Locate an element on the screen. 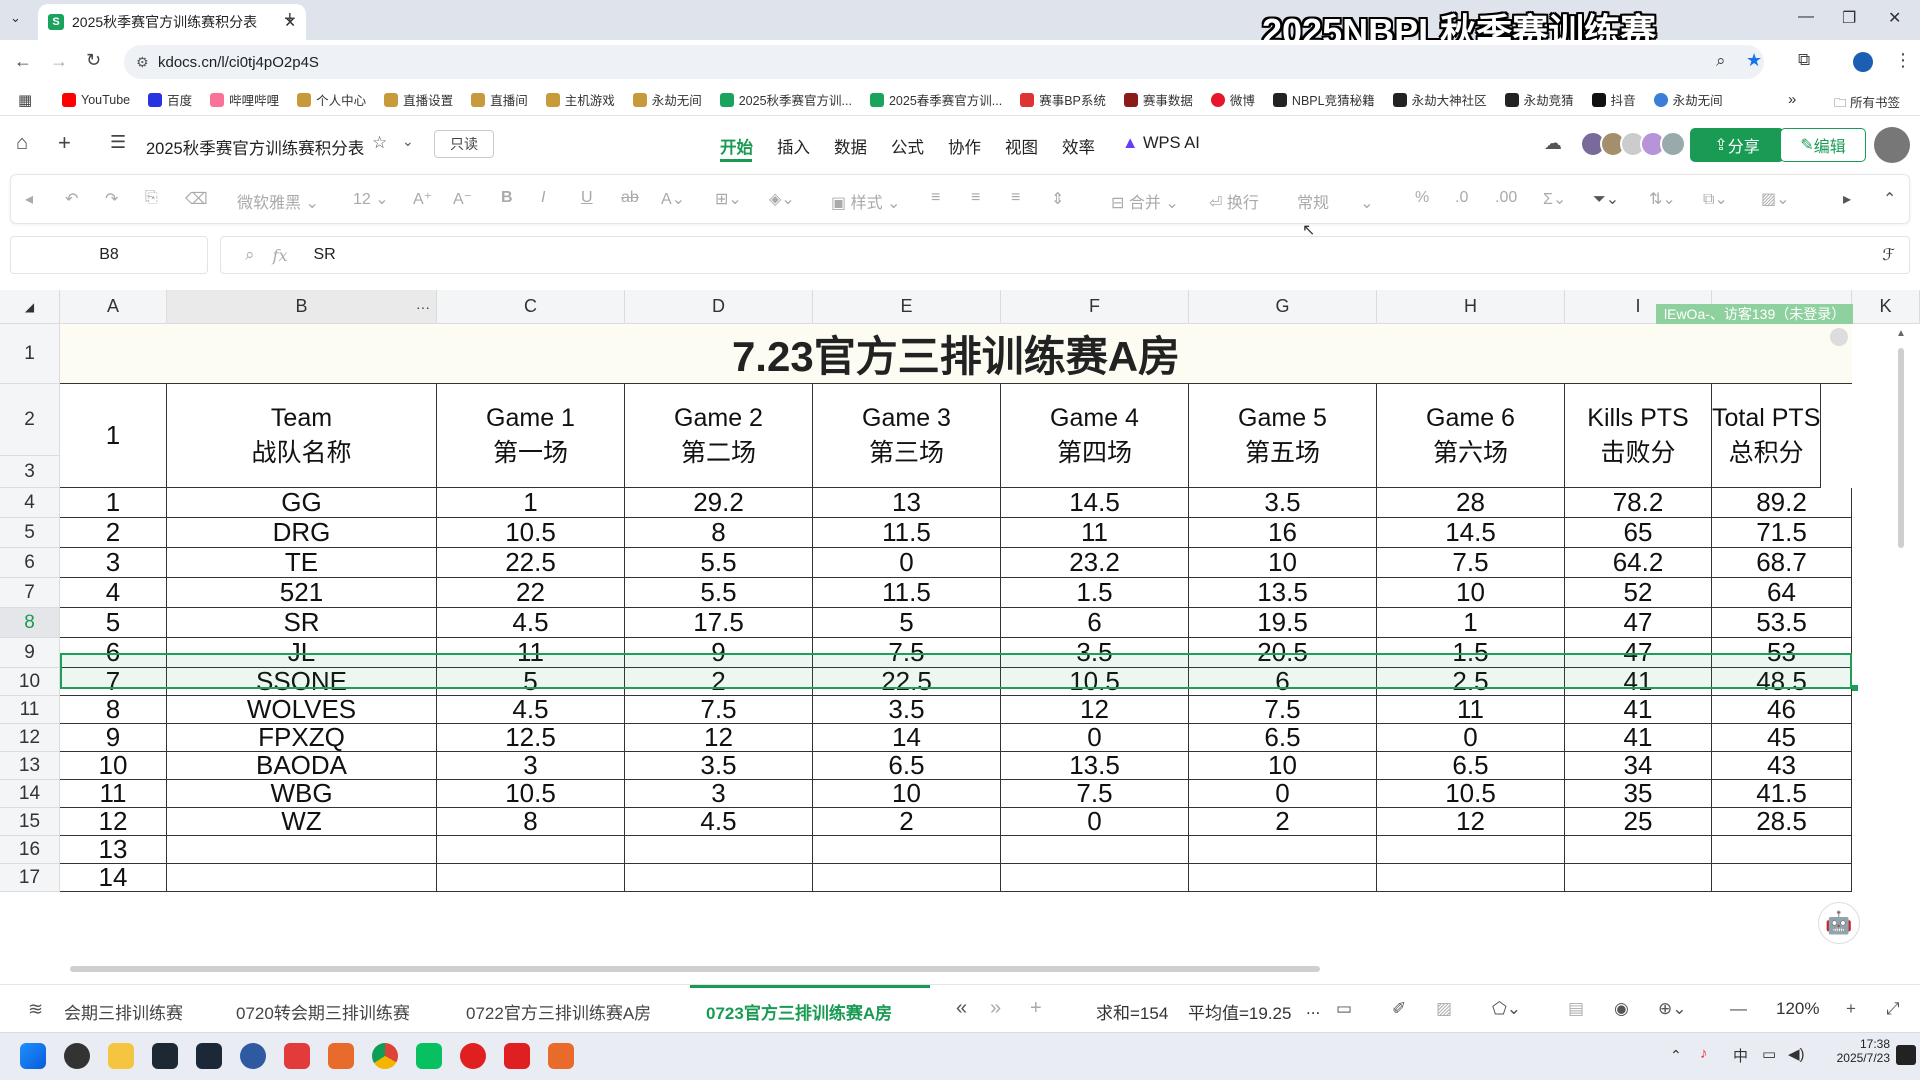 The height and width of the screenshot is (1080, 1920). cloud-icon: ☁ is located at coordinates (1553, 143).